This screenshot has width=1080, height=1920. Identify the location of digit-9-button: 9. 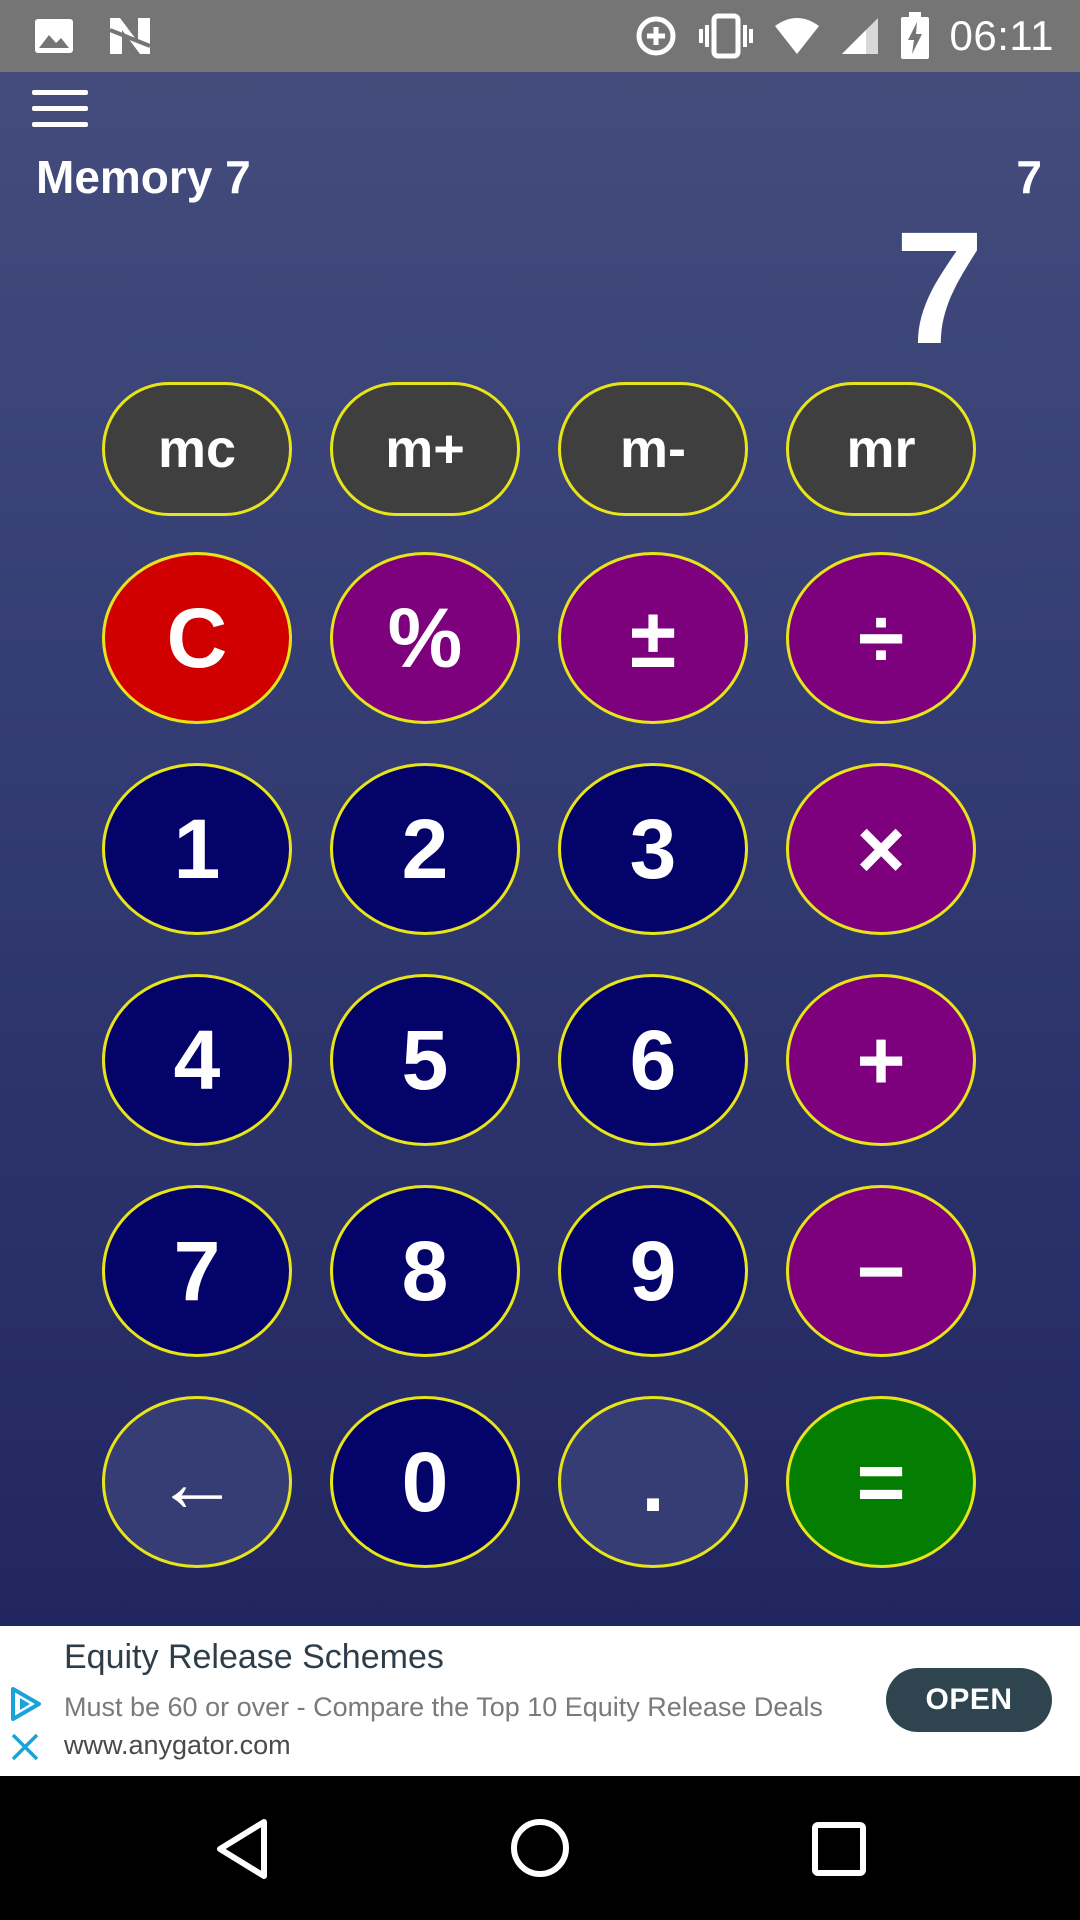
(653, 1271).